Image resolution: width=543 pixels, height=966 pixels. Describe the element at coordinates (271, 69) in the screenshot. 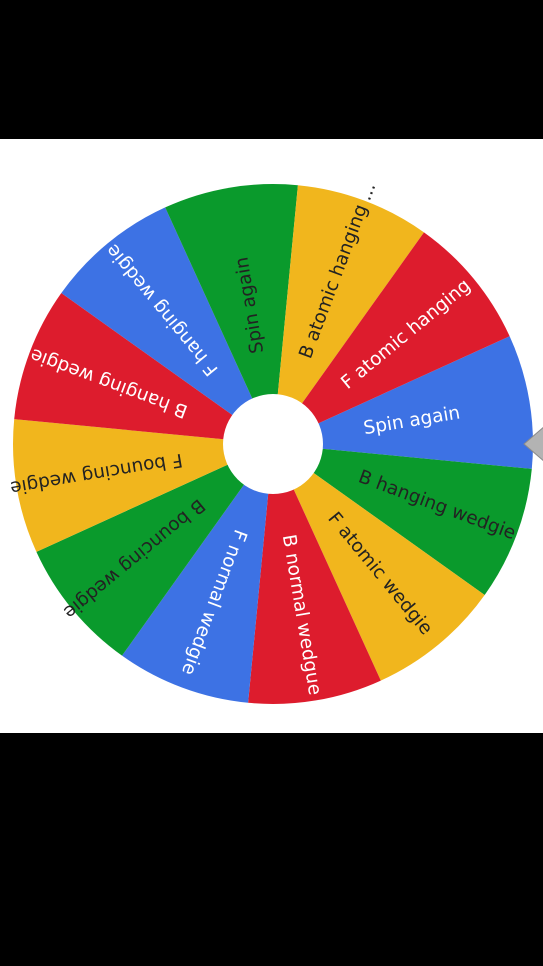

I see `top-black-bar` at that location.